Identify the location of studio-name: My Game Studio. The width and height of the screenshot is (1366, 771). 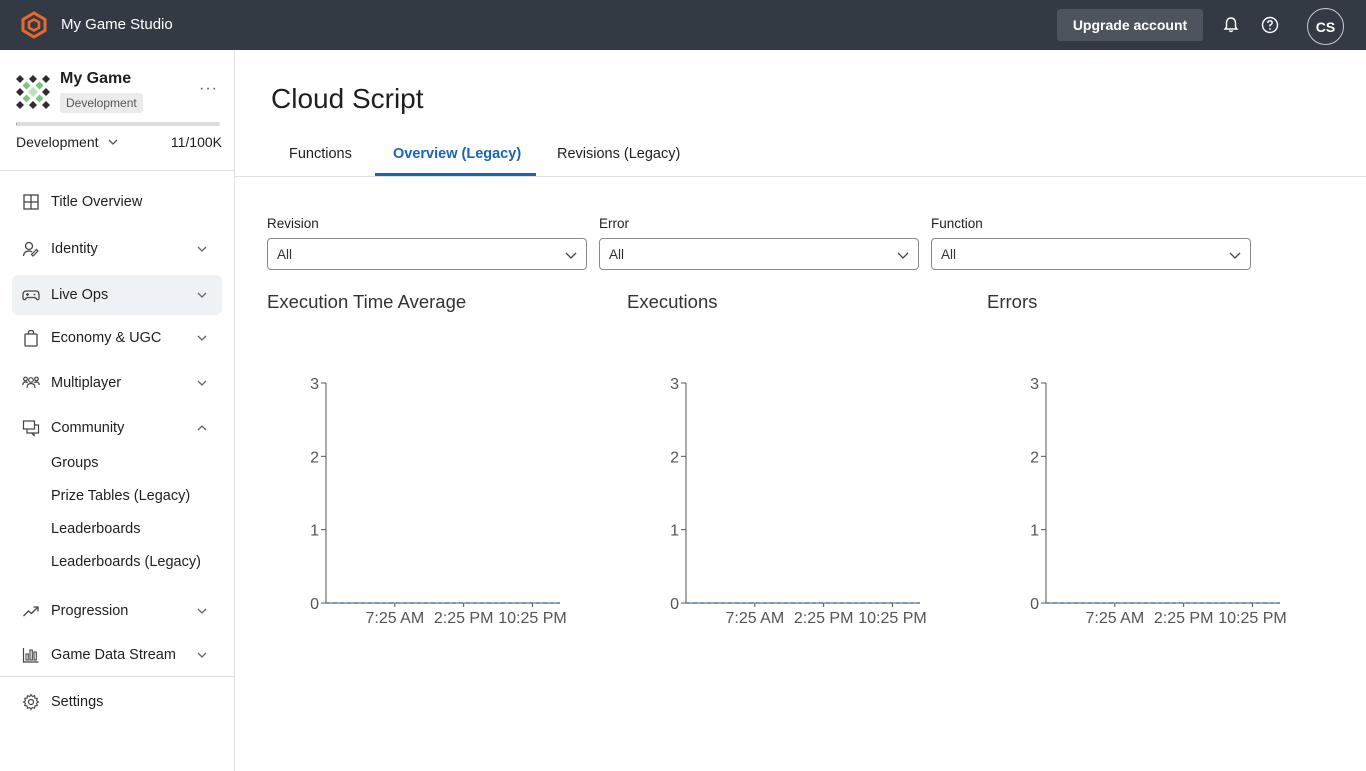
(117, 24).